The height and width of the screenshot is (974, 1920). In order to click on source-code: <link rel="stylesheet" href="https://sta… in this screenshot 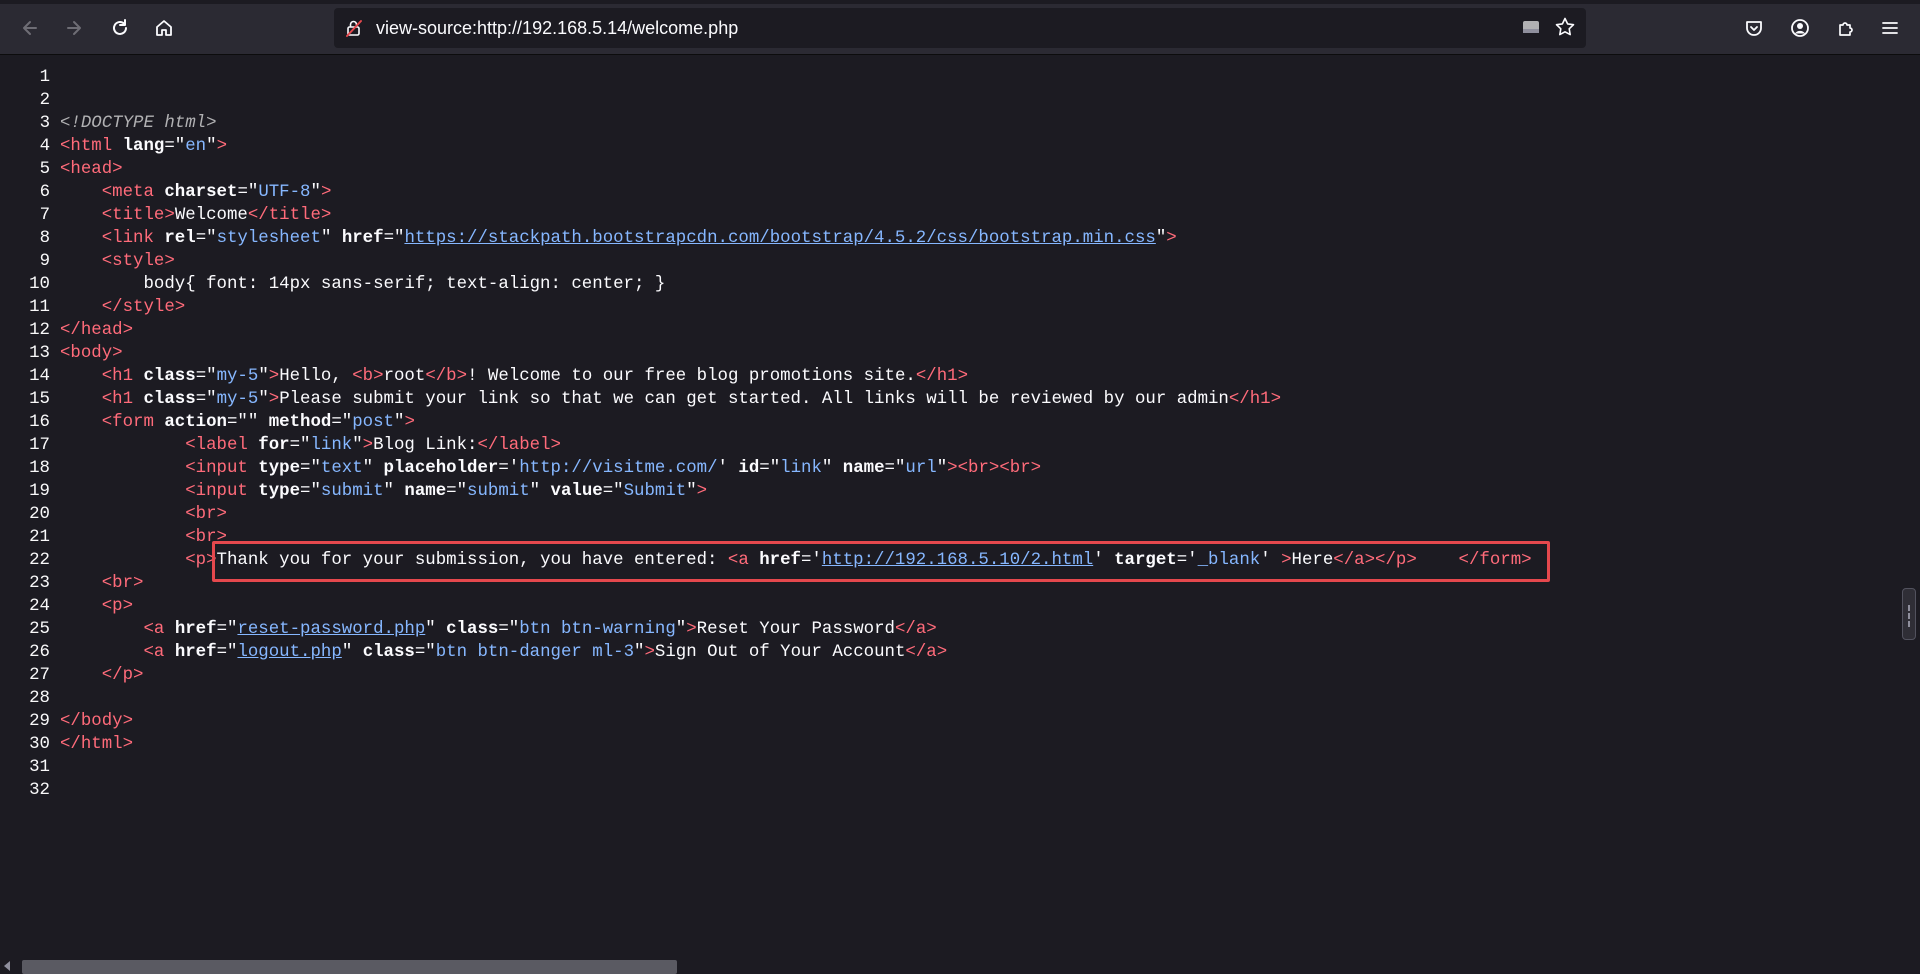, I will do `click(618, 238)`.